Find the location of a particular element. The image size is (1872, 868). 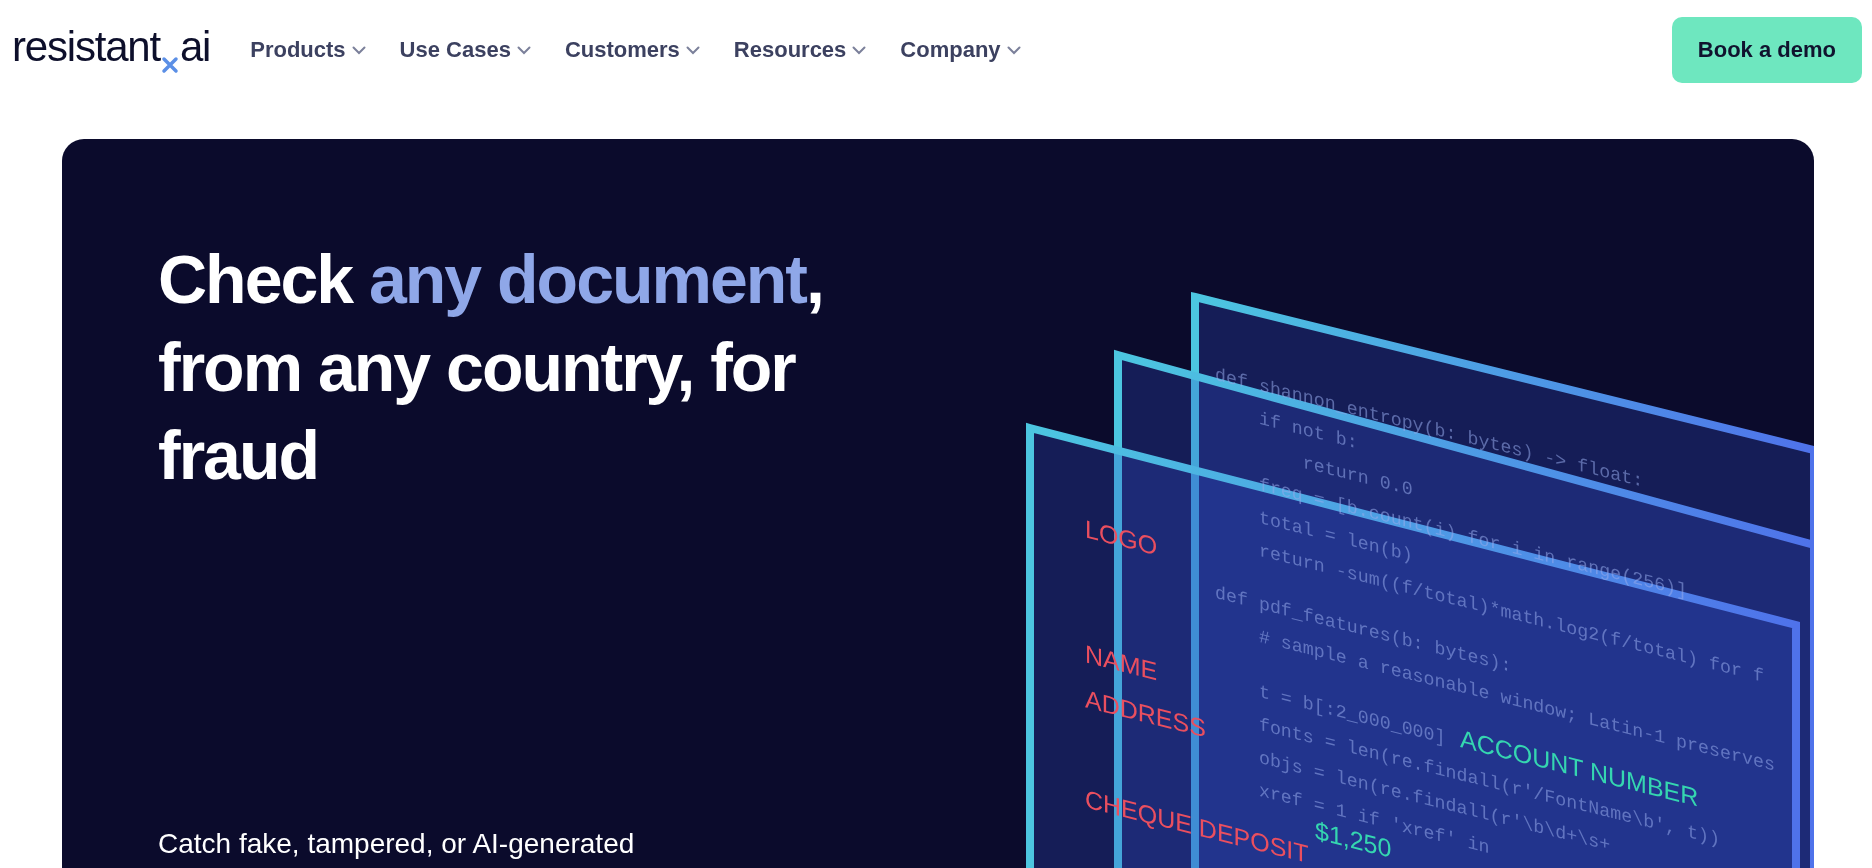

hero-subtext: Catch fake, tampered, or AI-generated is located at coordinates (397, 844).